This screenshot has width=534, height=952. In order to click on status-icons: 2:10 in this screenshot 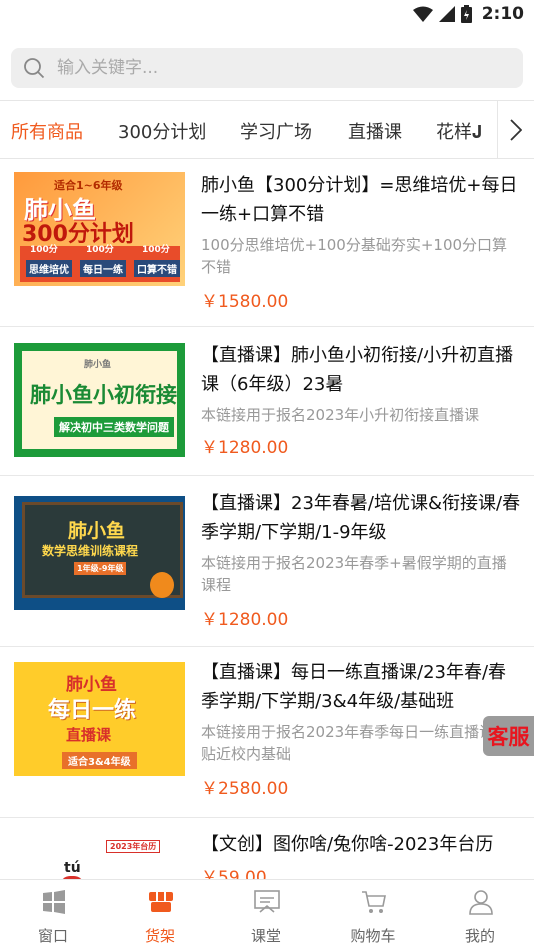, I will do `click(468, 14)`.